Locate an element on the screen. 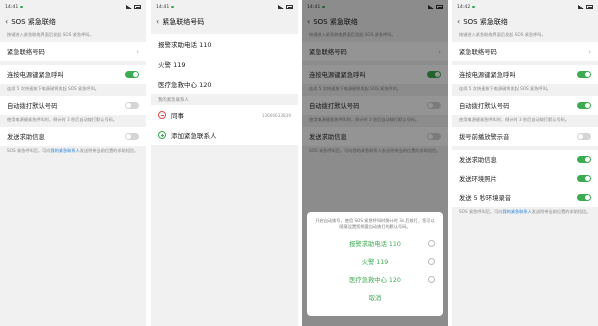  option-label: 报警求助电话 110 is located at coordinates (375, 244).